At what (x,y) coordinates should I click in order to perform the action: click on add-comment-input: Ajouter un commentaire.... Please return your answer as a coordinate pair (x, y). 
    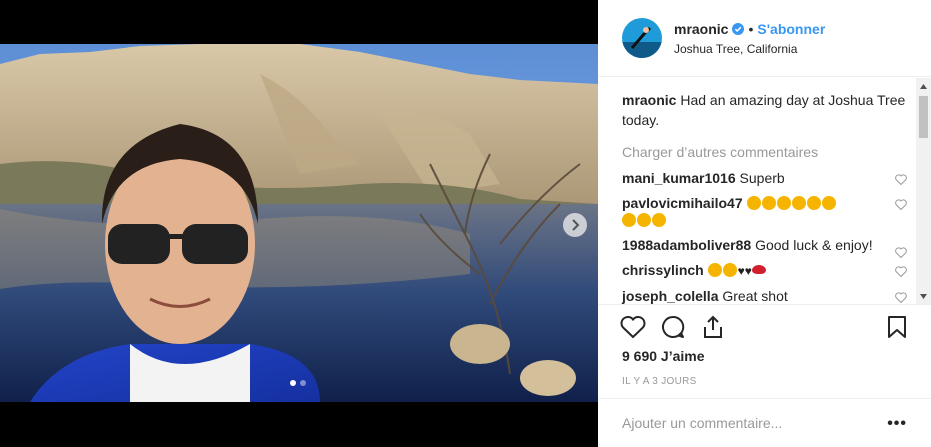
    Looking at the image, I should click on (702, 423).